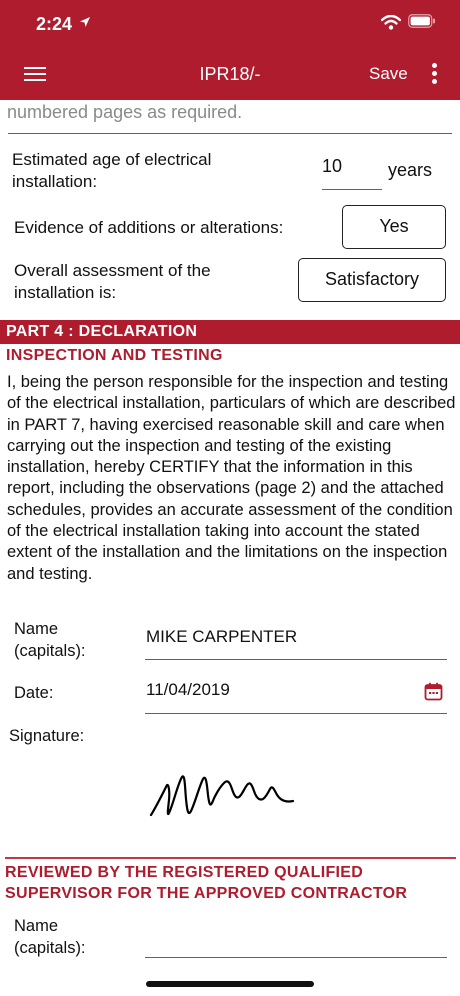 The image size is (460, 996). I want to click on estimated-age-unit: years, so click(410, 170).